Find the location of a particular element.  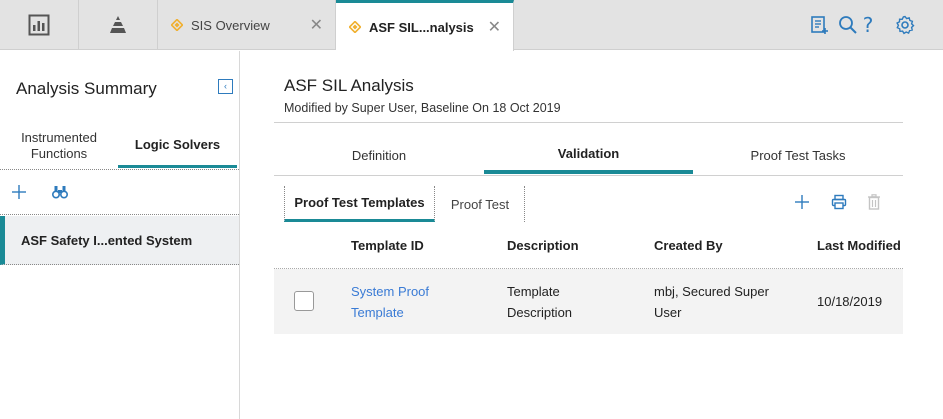

tab-label: ASF SIL...nalysis is located at coordinates (421, 27).